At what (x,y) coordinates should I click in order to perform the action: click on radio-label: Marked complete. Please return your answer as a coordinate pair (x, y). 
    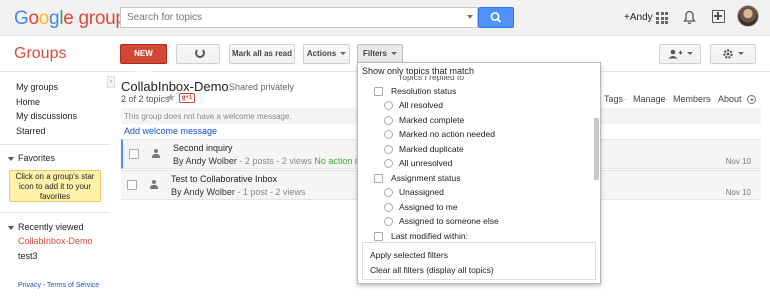
    Looking at the image, I should click on (432, 120).